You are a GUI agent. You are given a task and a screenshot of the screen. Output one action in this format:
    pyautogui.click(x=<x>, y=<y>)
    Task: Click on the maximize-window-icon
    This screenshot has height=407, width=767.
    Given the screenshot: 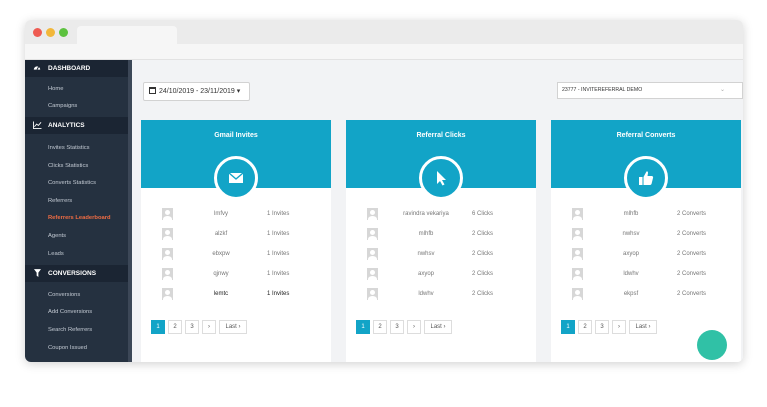 What is the action you would take?
    pyautogui.click(x=63, y=32)
    